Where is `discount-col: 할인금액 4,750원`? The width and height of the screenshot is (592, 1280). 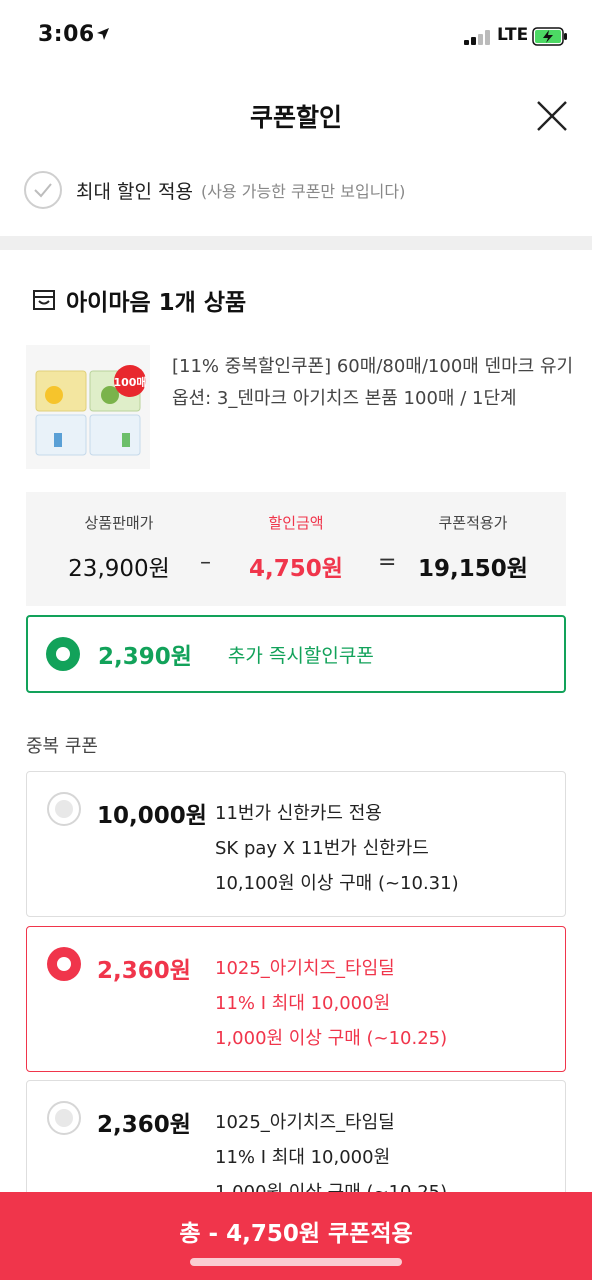
discount-col: 할인금액 4,750원 is located at coordinates (296, 547).